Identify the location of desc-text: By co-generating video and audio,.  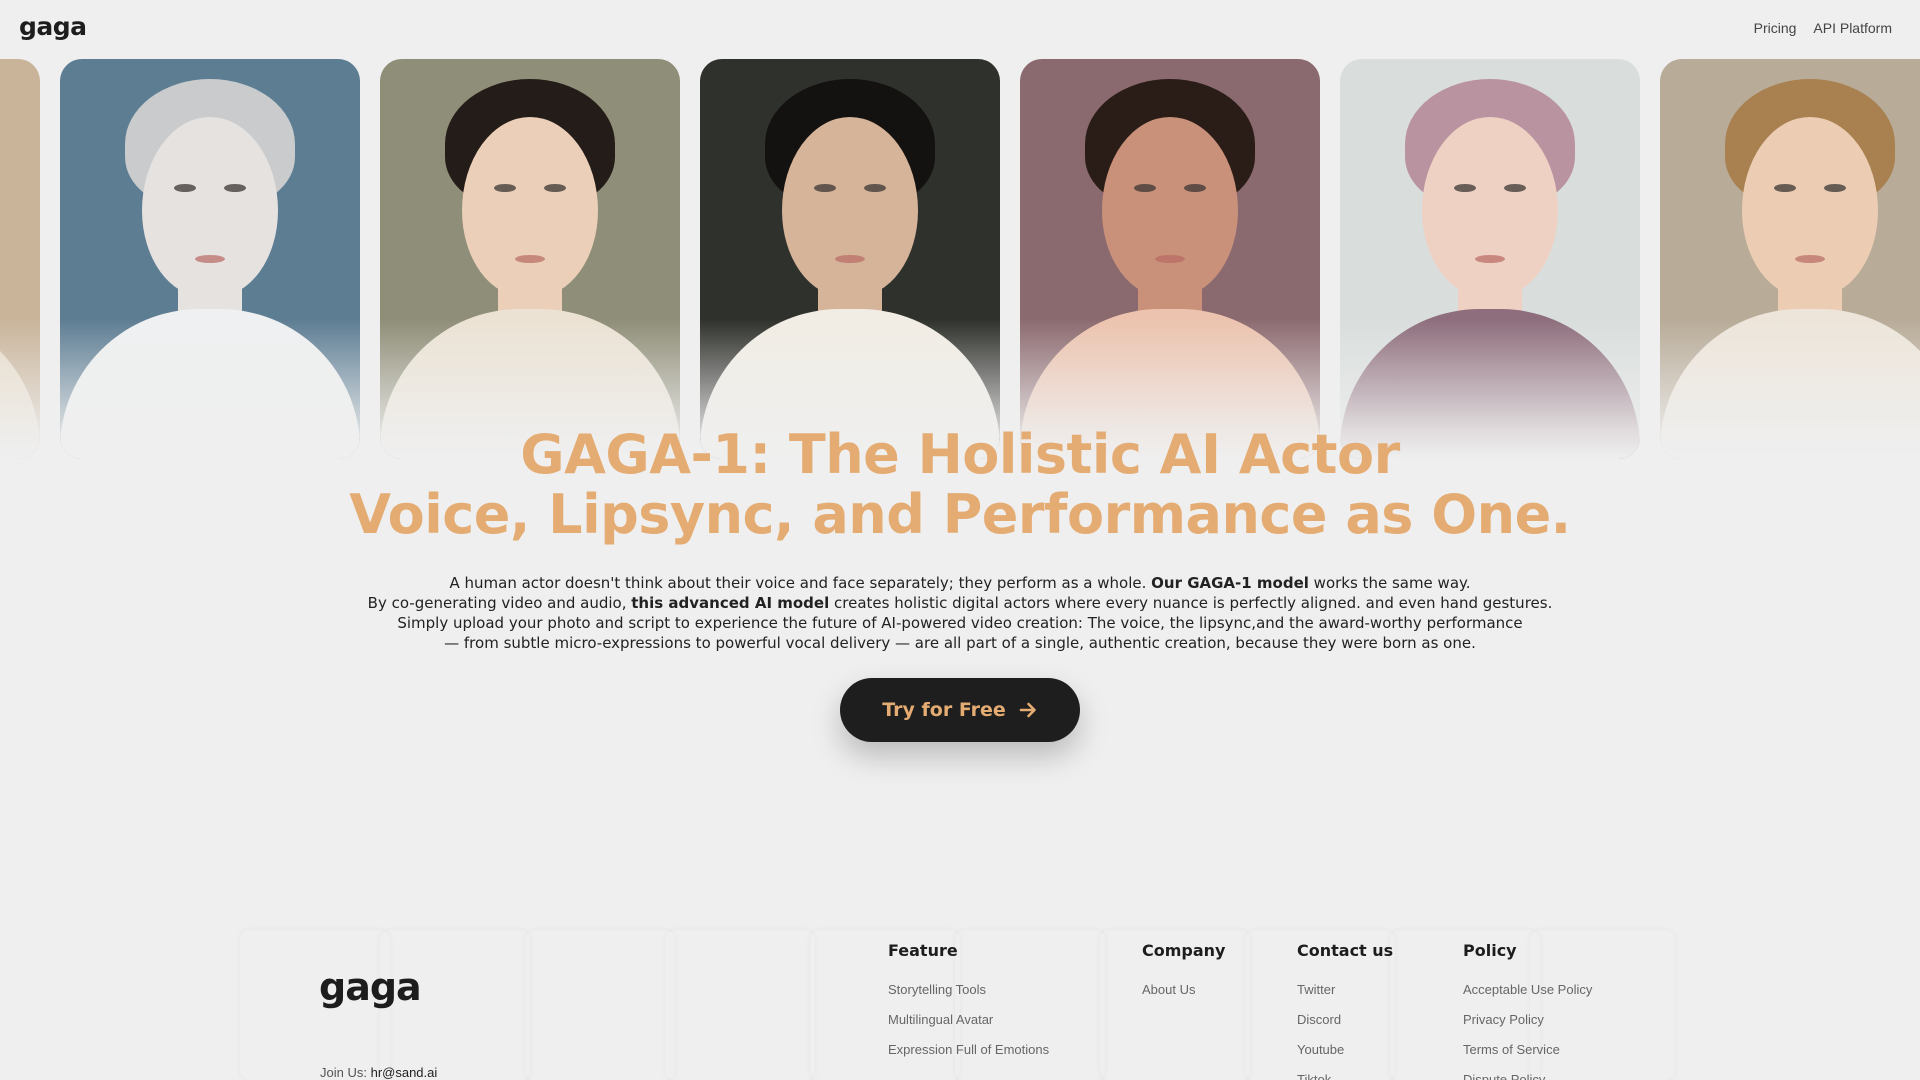
(499, 603).